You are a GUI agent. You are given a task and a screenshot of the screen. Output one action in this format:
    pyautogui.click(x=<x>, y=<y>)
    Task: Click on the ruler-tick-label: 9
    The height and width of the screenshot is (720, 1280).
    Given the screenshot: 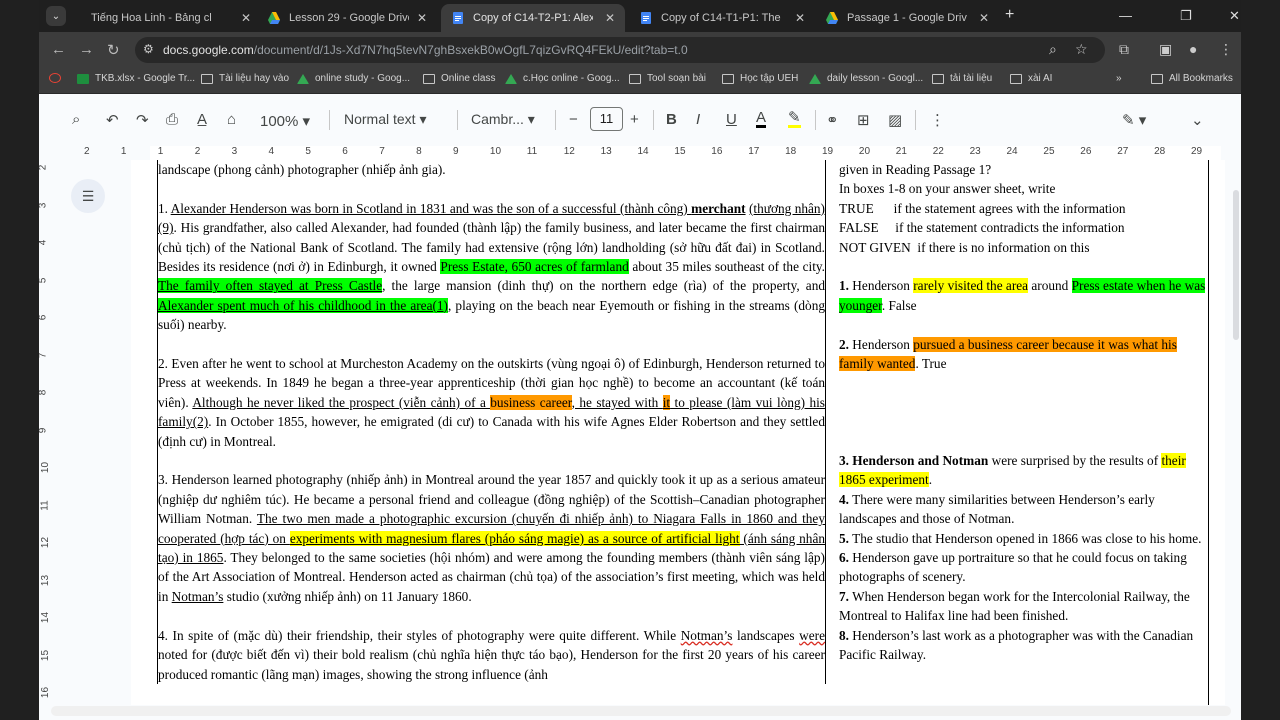 What is the action you would take?
    pyautogui.click(x=456, y=151)
    